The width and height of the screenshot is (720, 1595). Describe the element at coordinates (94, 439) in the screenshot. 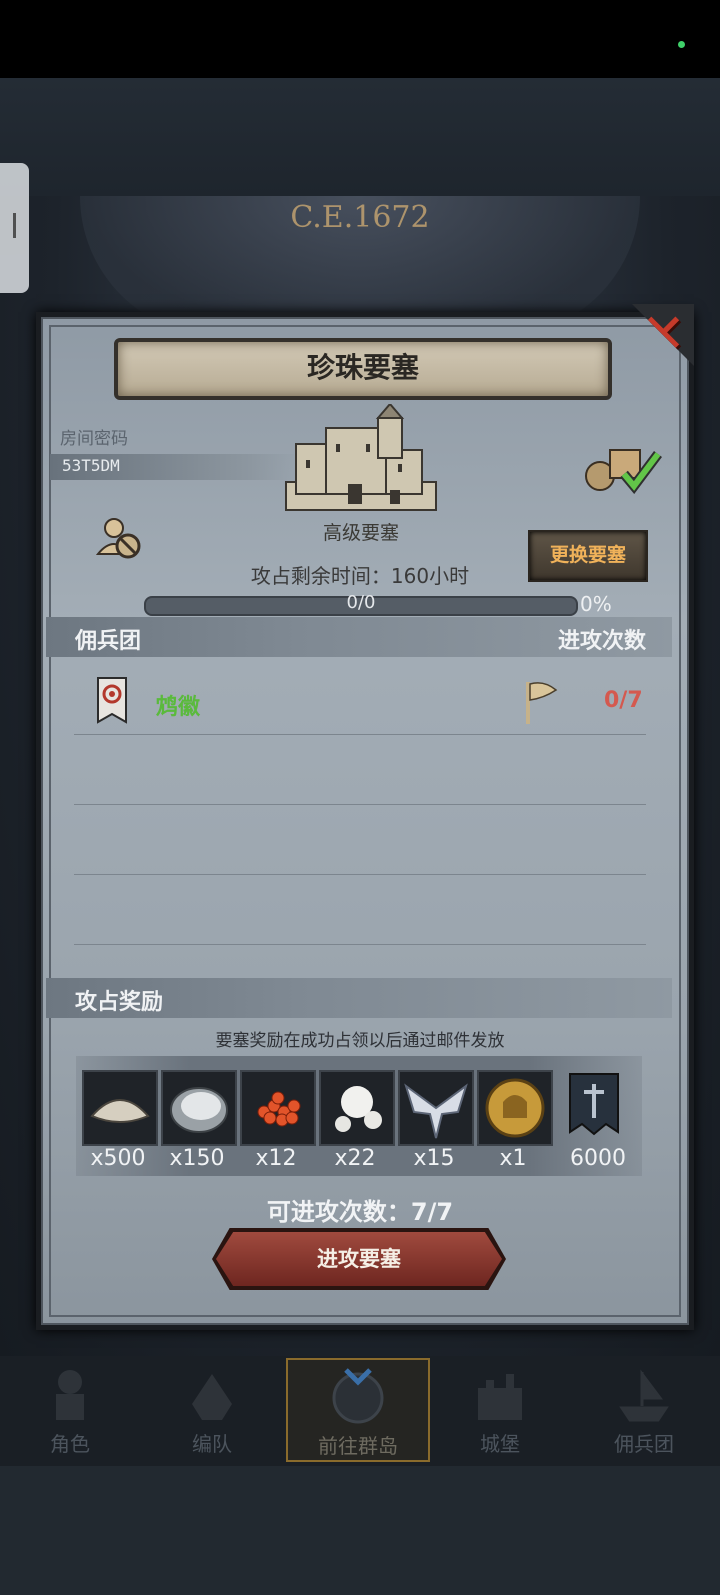

I see `room-password-label: 房间密码` at that location.